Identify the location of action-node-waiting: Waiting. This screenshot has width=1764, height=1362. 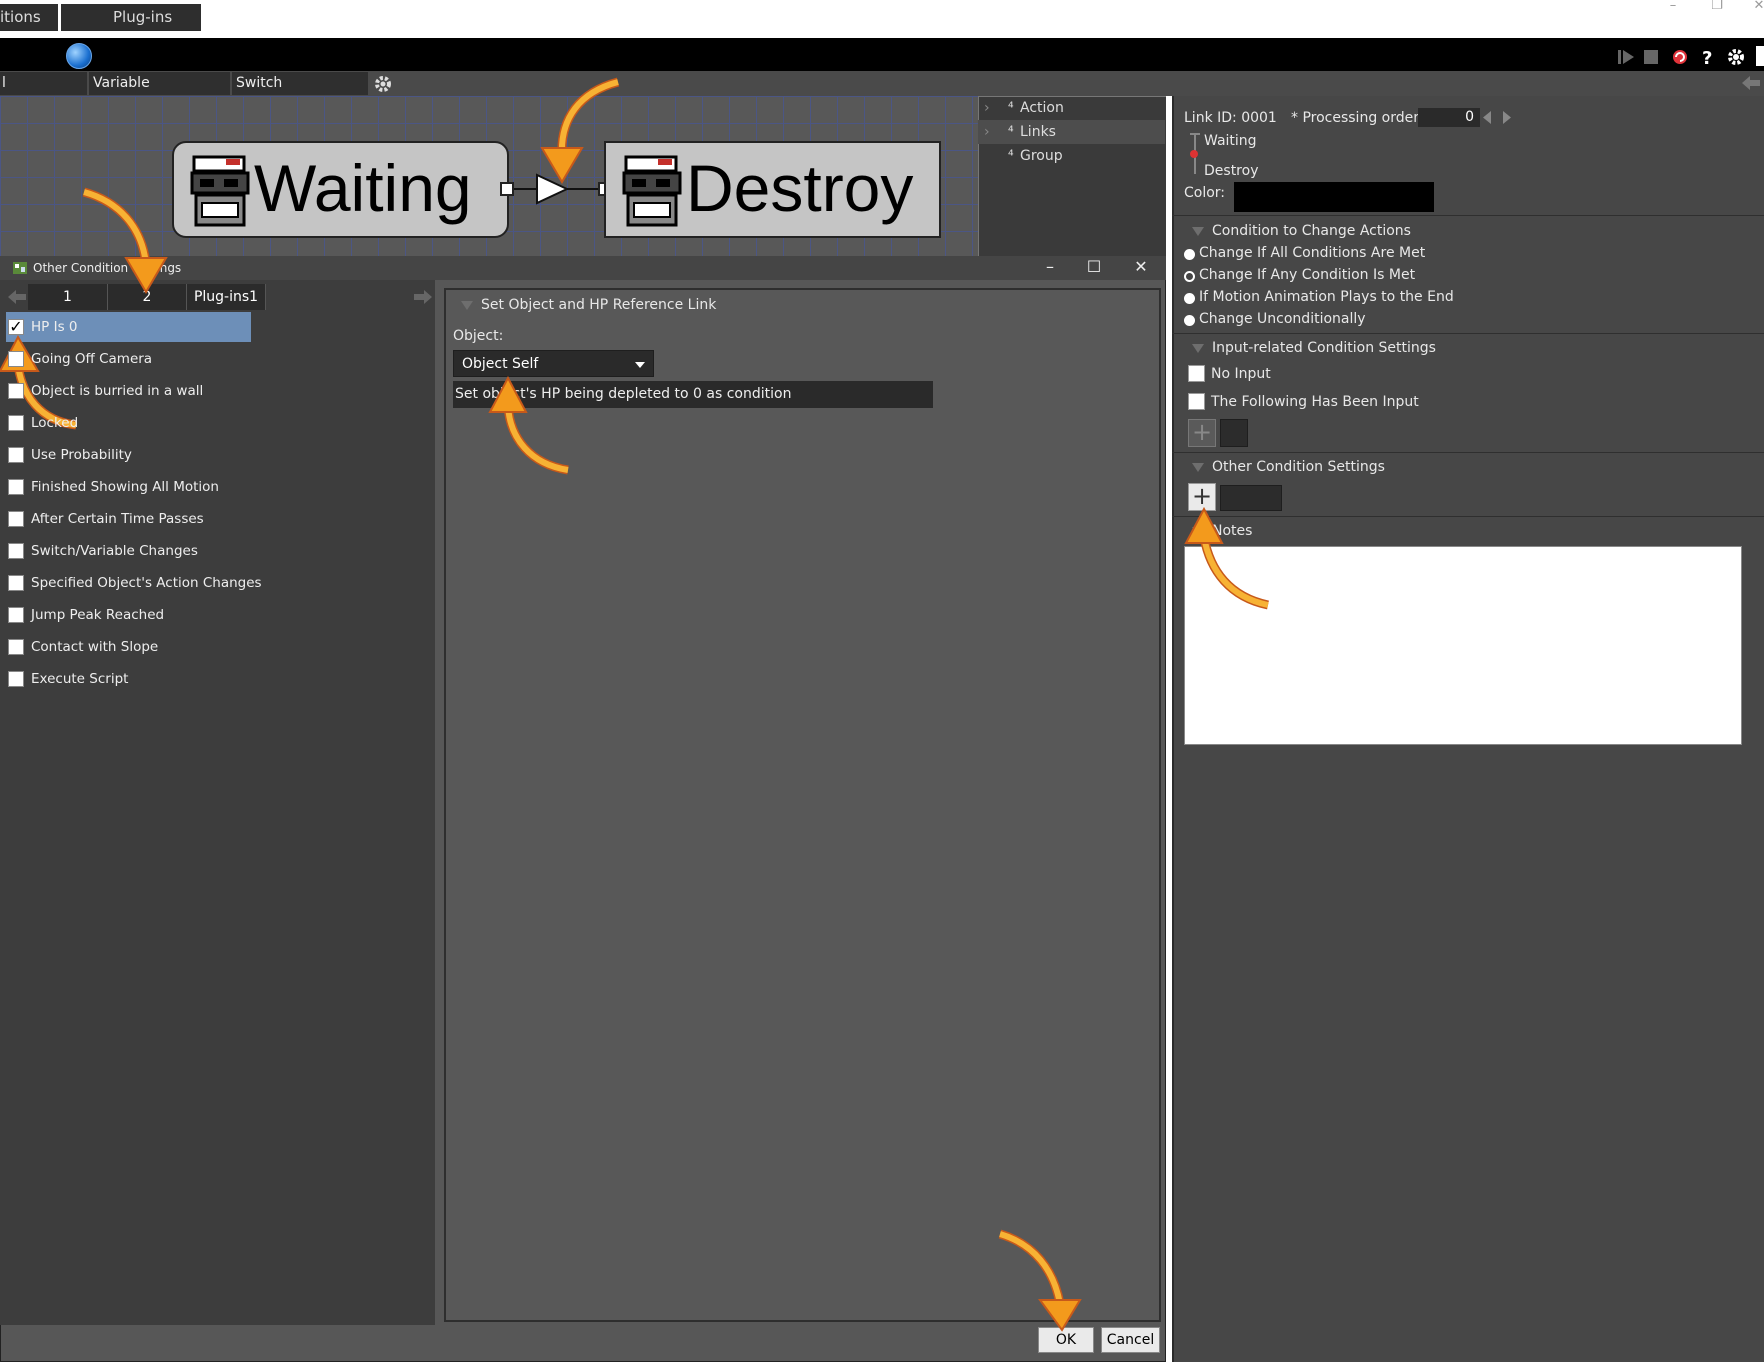
(340, 189).